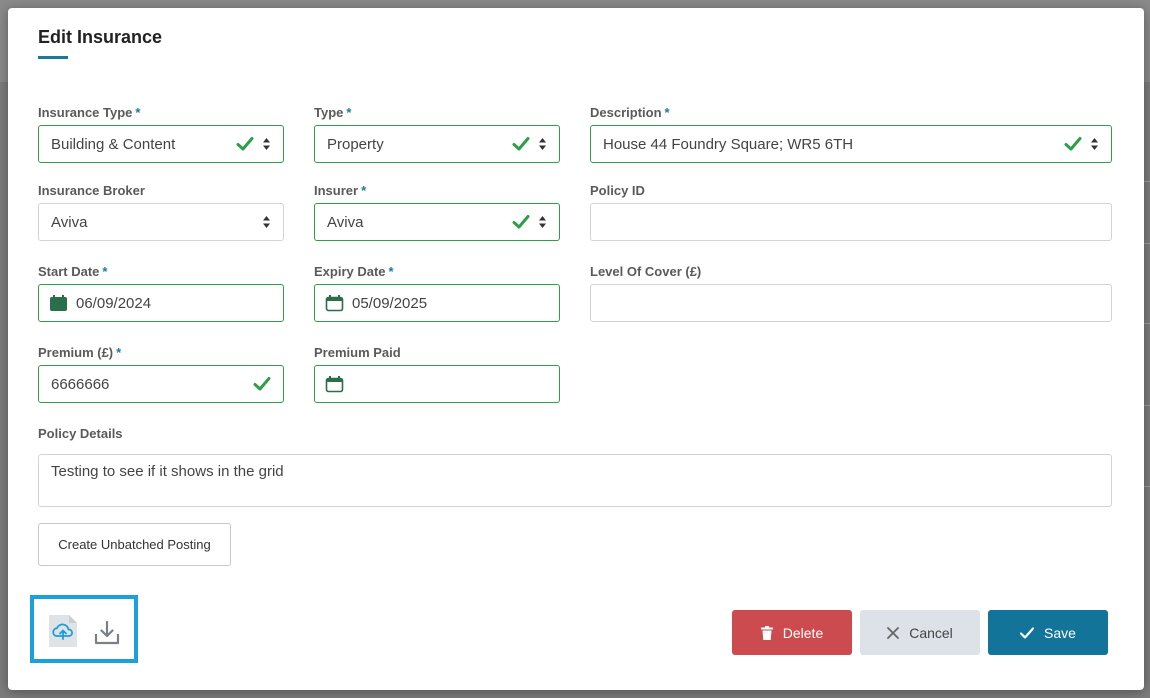 Image resolution: width=1150 pixels, height=698 pixels. I want to click on level-of-cover-label: Level Of Cover (£), so click(646, 271).